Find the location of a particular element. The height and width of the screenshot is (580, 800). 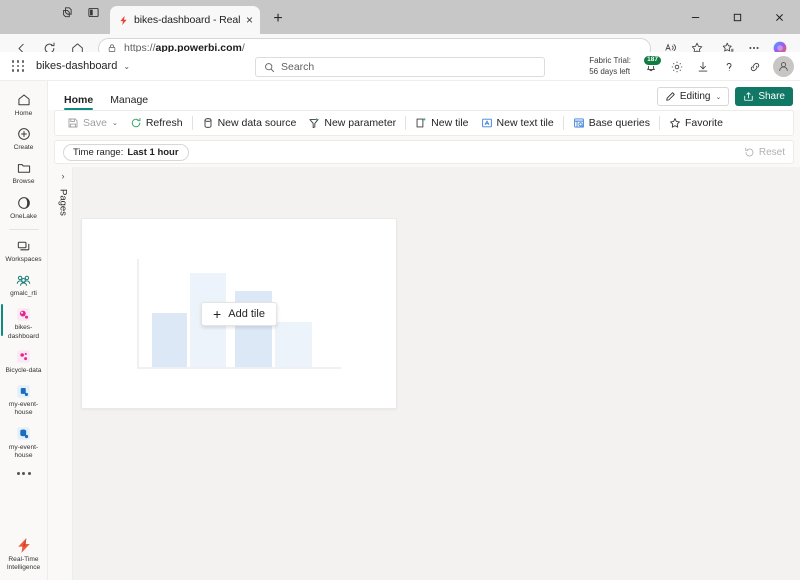

sidebar-item-onelake: OneLake is located at coordinates (23, 207).